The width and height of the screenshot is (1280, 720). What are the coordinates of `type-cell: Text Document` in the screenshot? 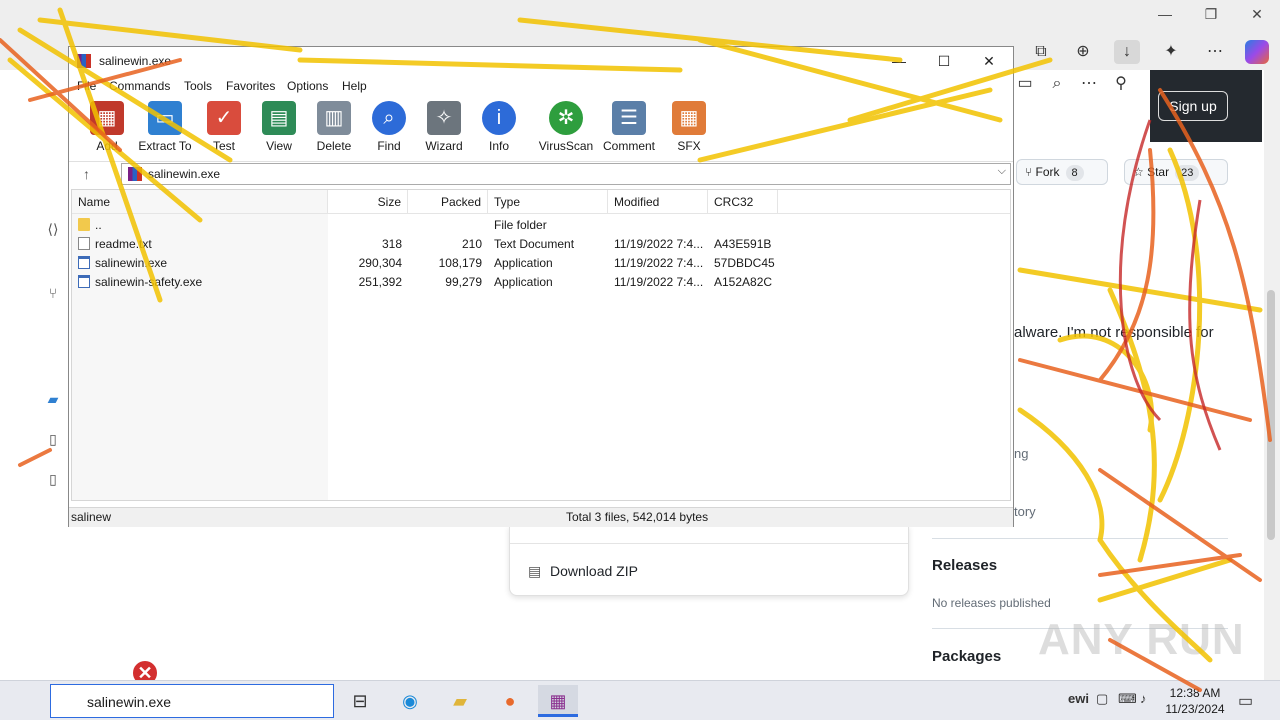 It's located at (534, 244).